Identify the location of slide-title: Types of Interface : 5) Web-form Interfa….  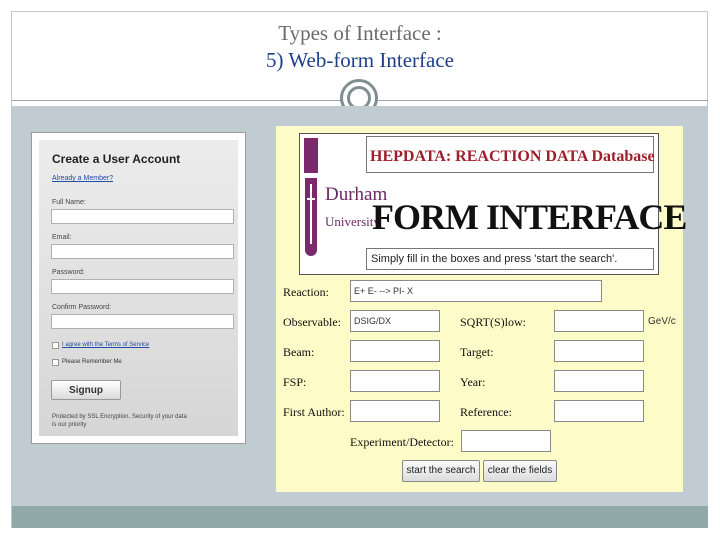
(360, 47).